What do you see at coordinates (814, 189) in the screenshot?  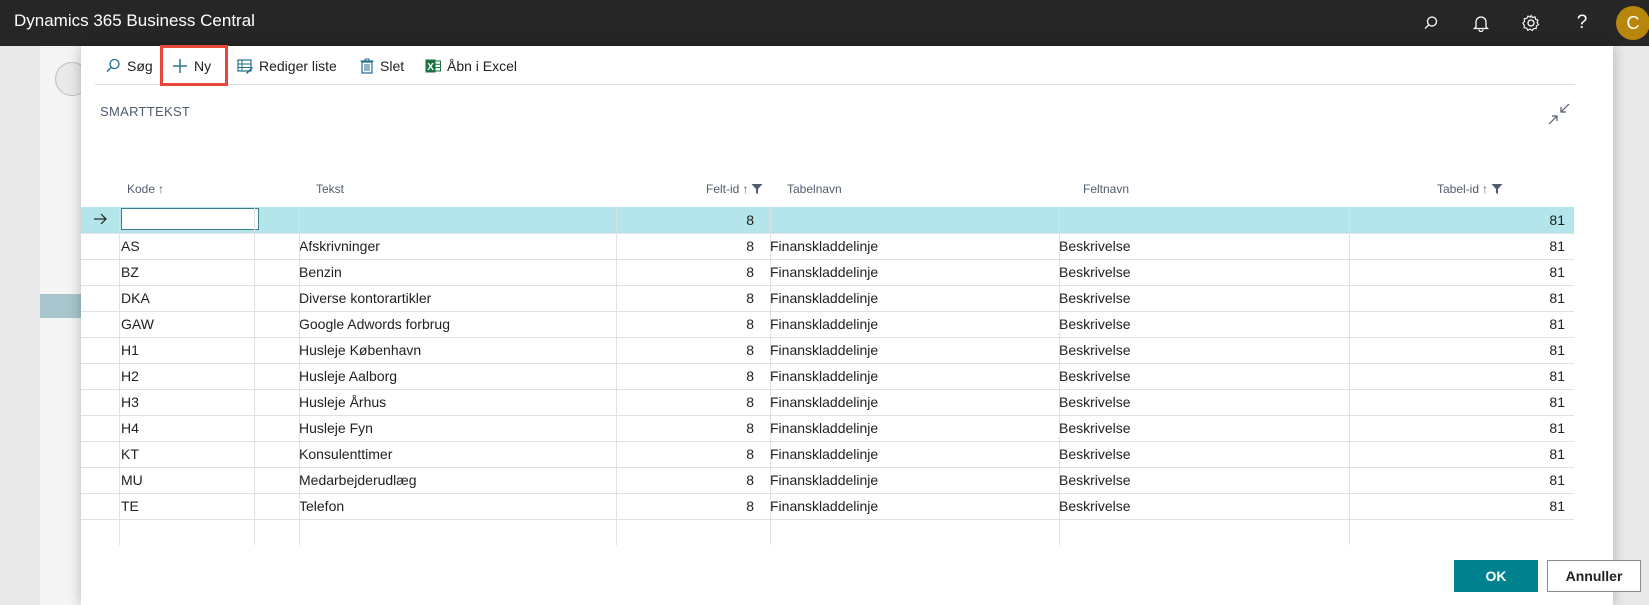 I see `column-header-tabelnavn: Tabelnavn` at bounding box center [814, 189].